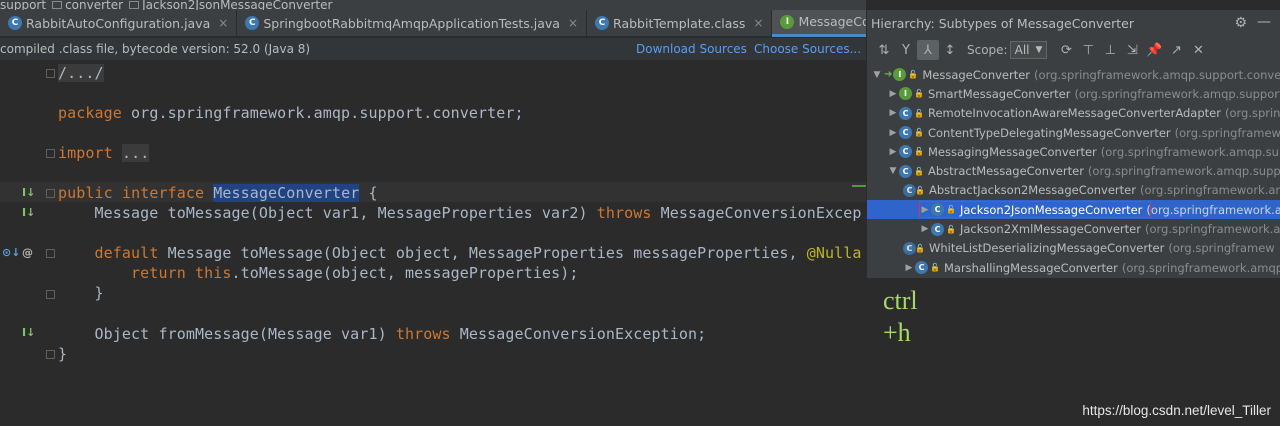  What do you see at coordinates (1177, 93) in the screenshot?
I see `node-package: (org.springframework.amqp.support.co` at bounding box center [1177, 93].